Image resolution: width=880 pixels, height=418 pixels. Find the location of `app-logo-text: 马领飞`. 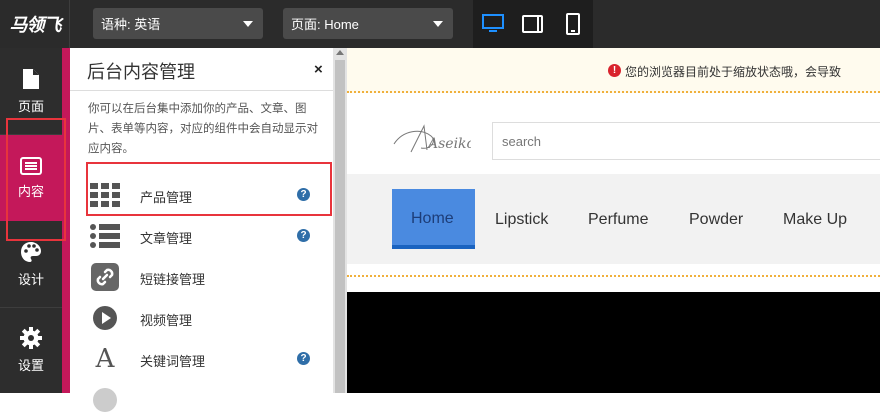

app-logo-text: 马领飞 is located at coordinates (35, 25).